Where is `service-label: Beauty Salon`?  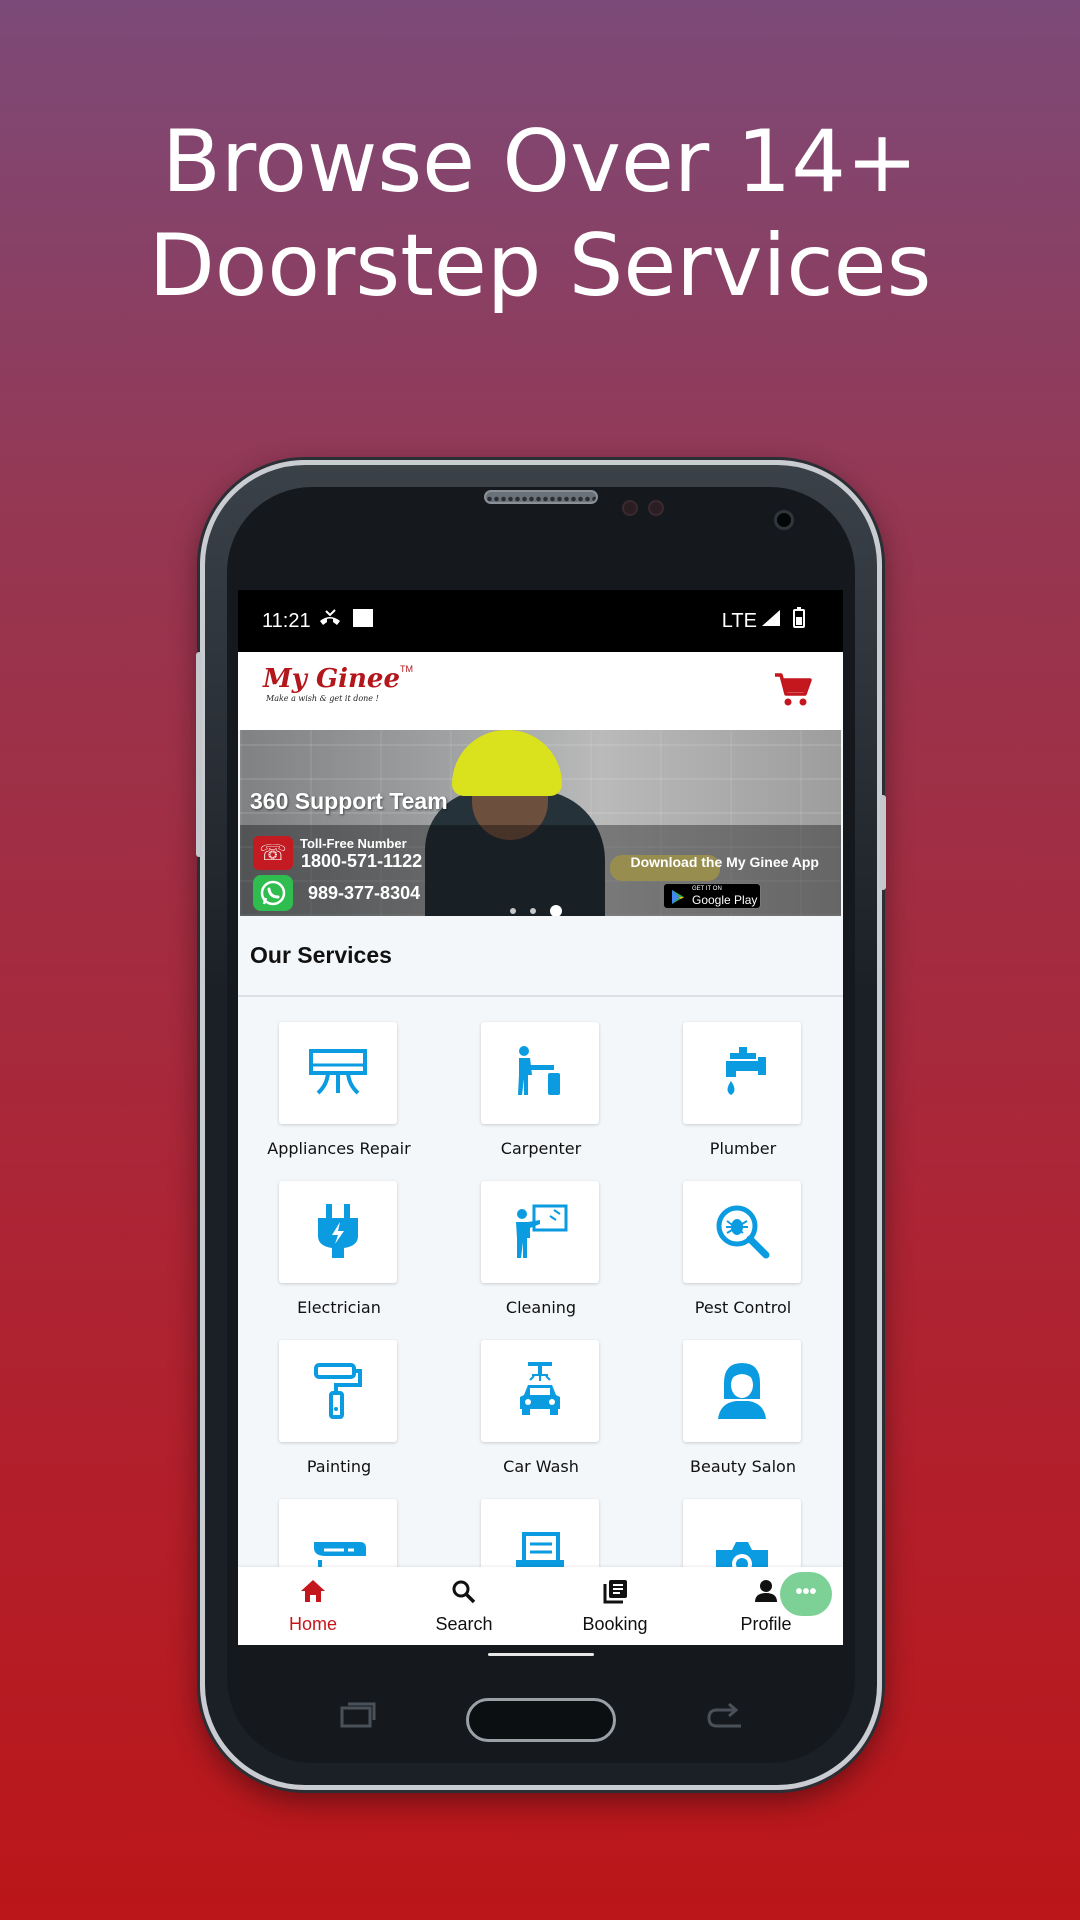
service-label: Beauty Salon is located at coordinates (743, 1466).